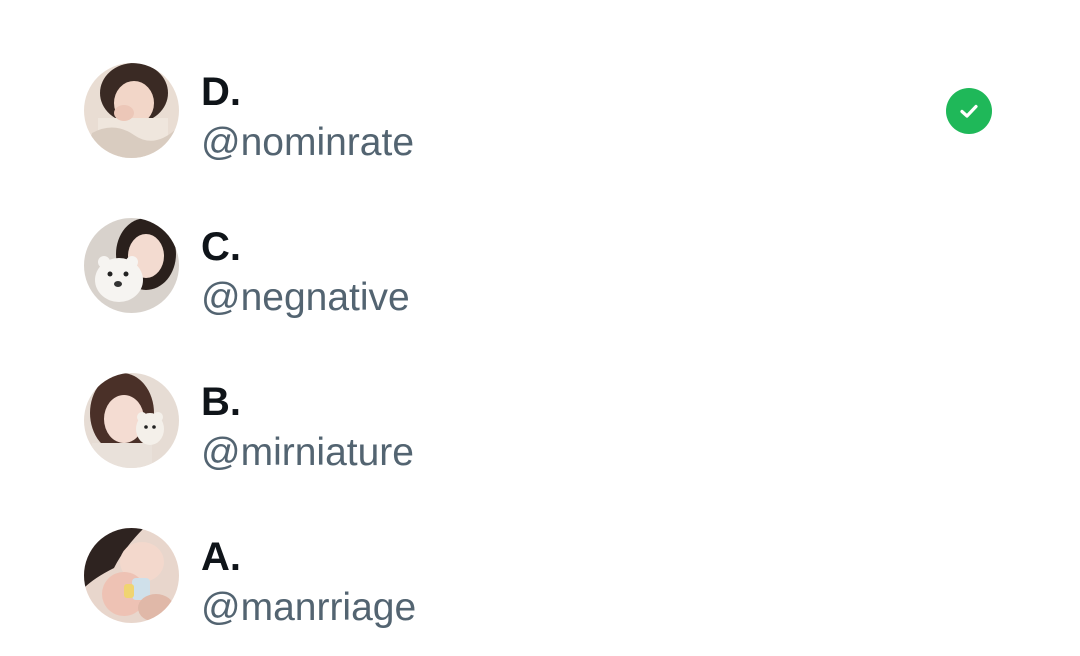  Describe the element at coordinates (309, 607) in the screenshot. I see `account-handle: @manrriage` at that location.